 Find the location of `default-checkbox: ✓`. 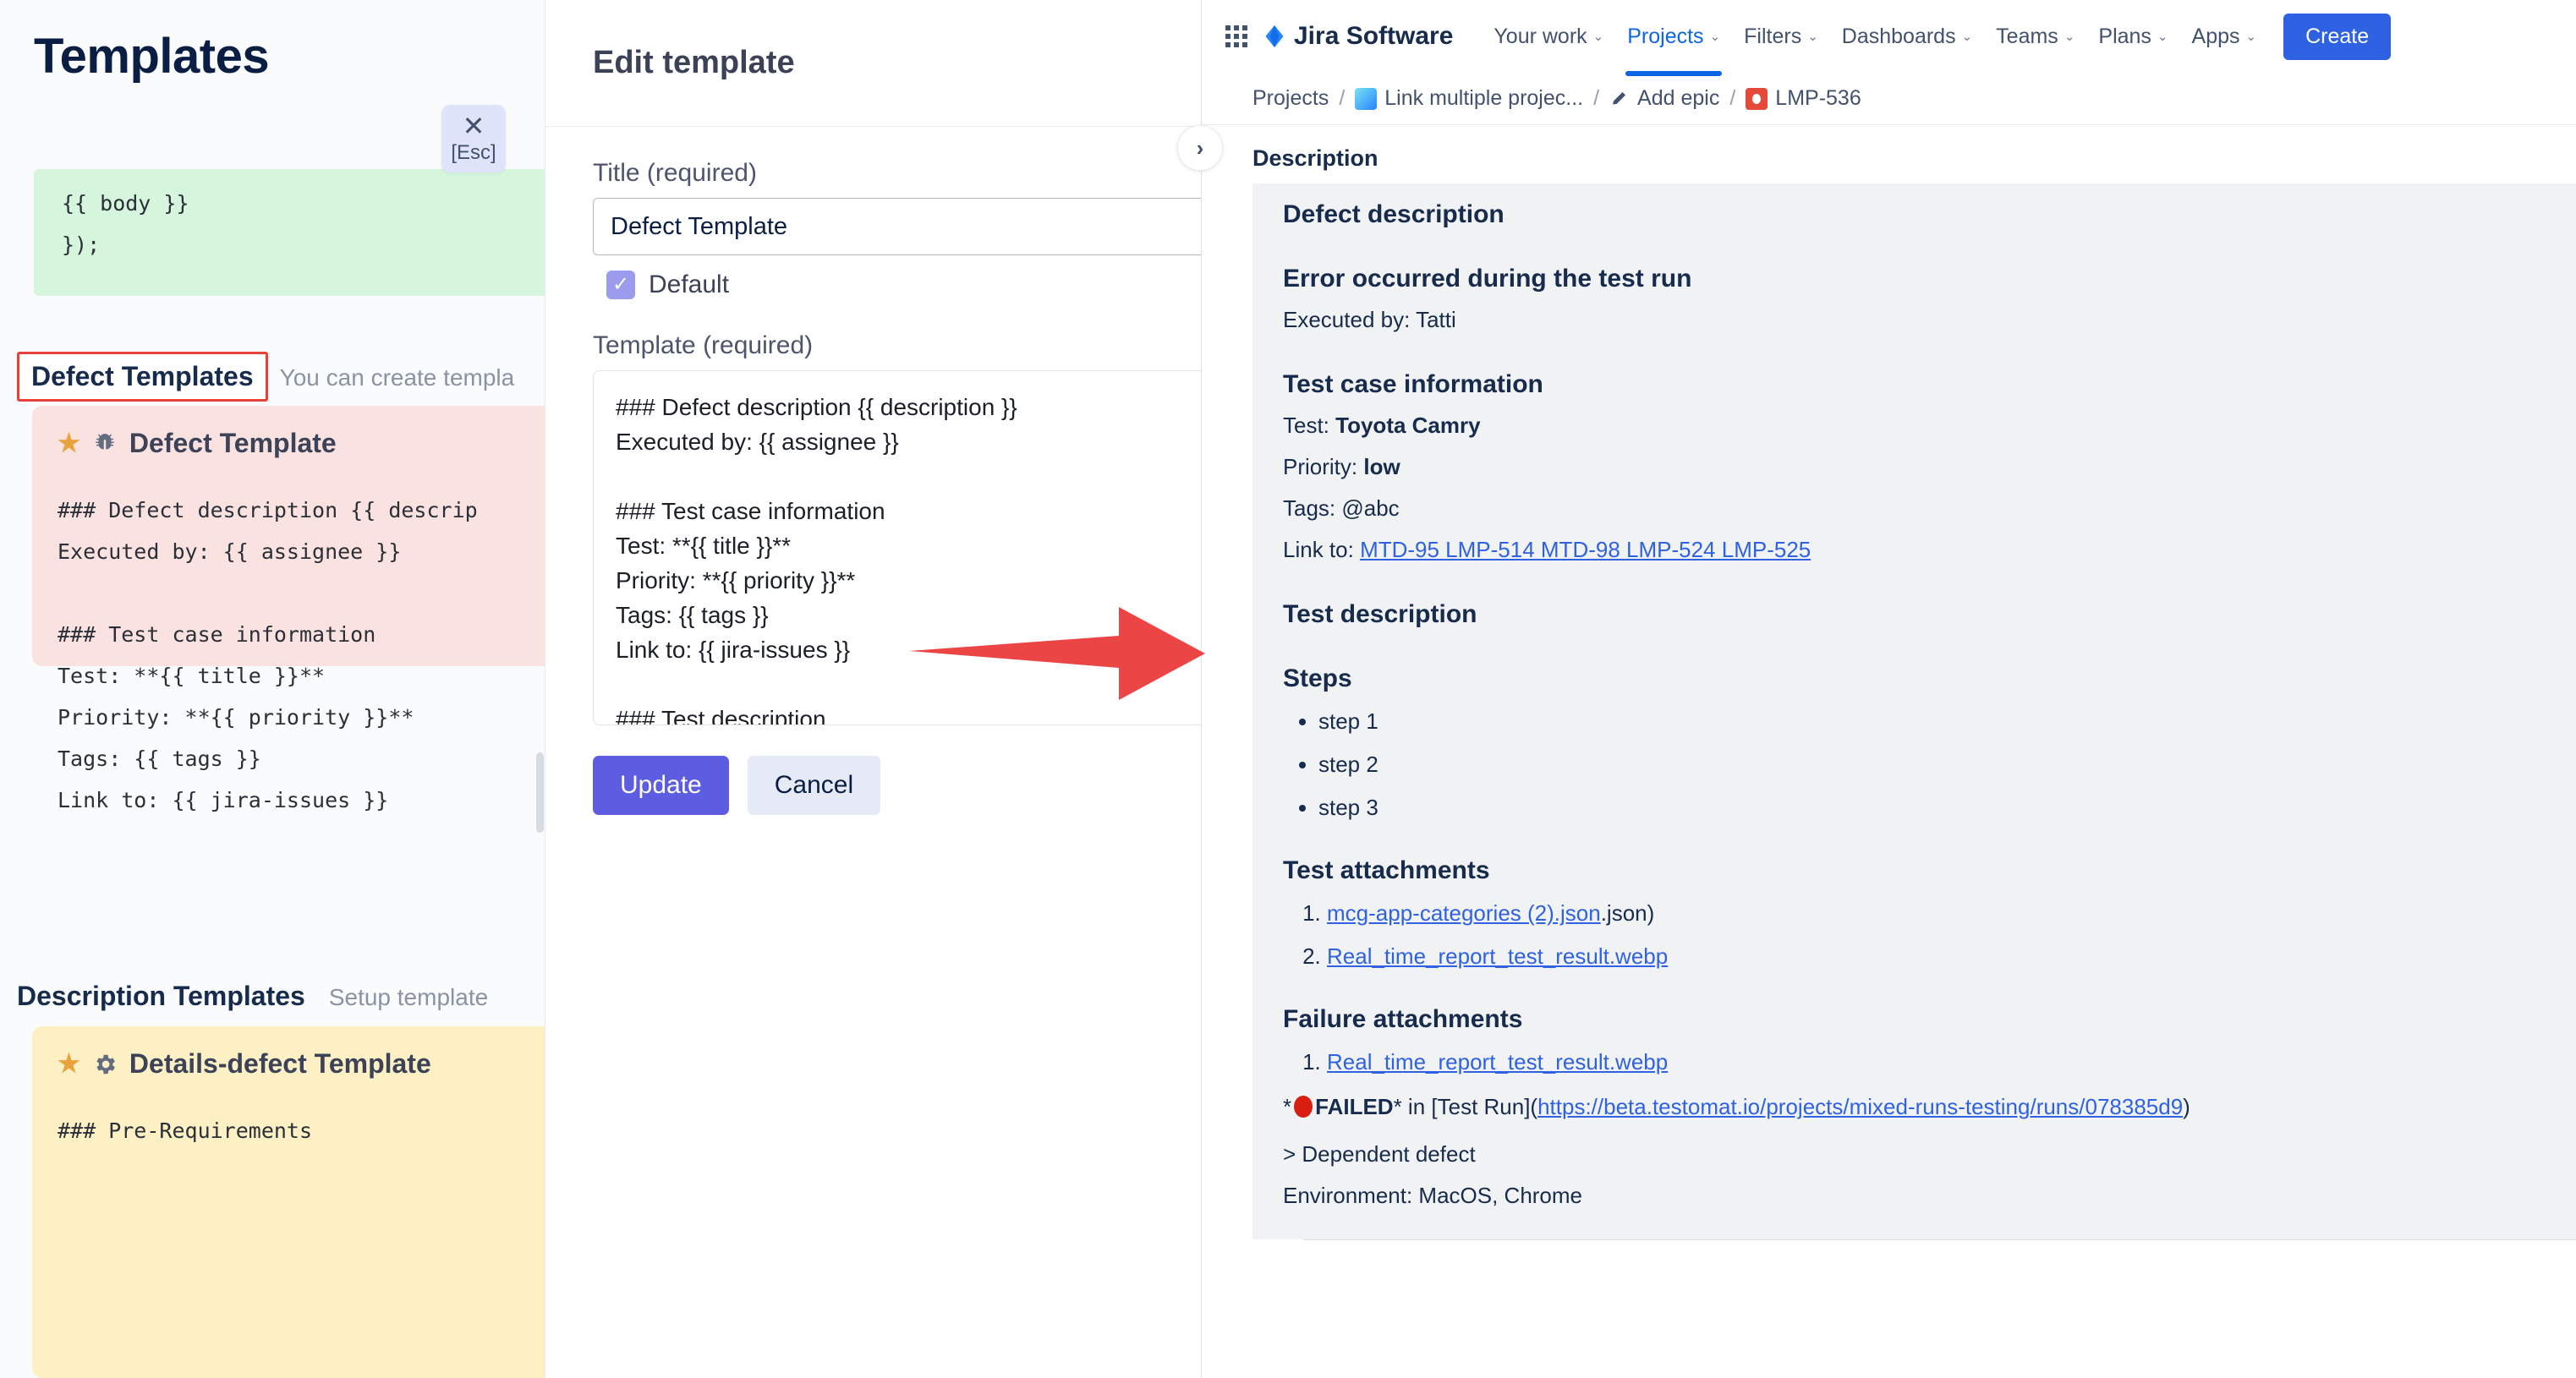

default-checkbox: ✓ is located at coordinates (620, 285).